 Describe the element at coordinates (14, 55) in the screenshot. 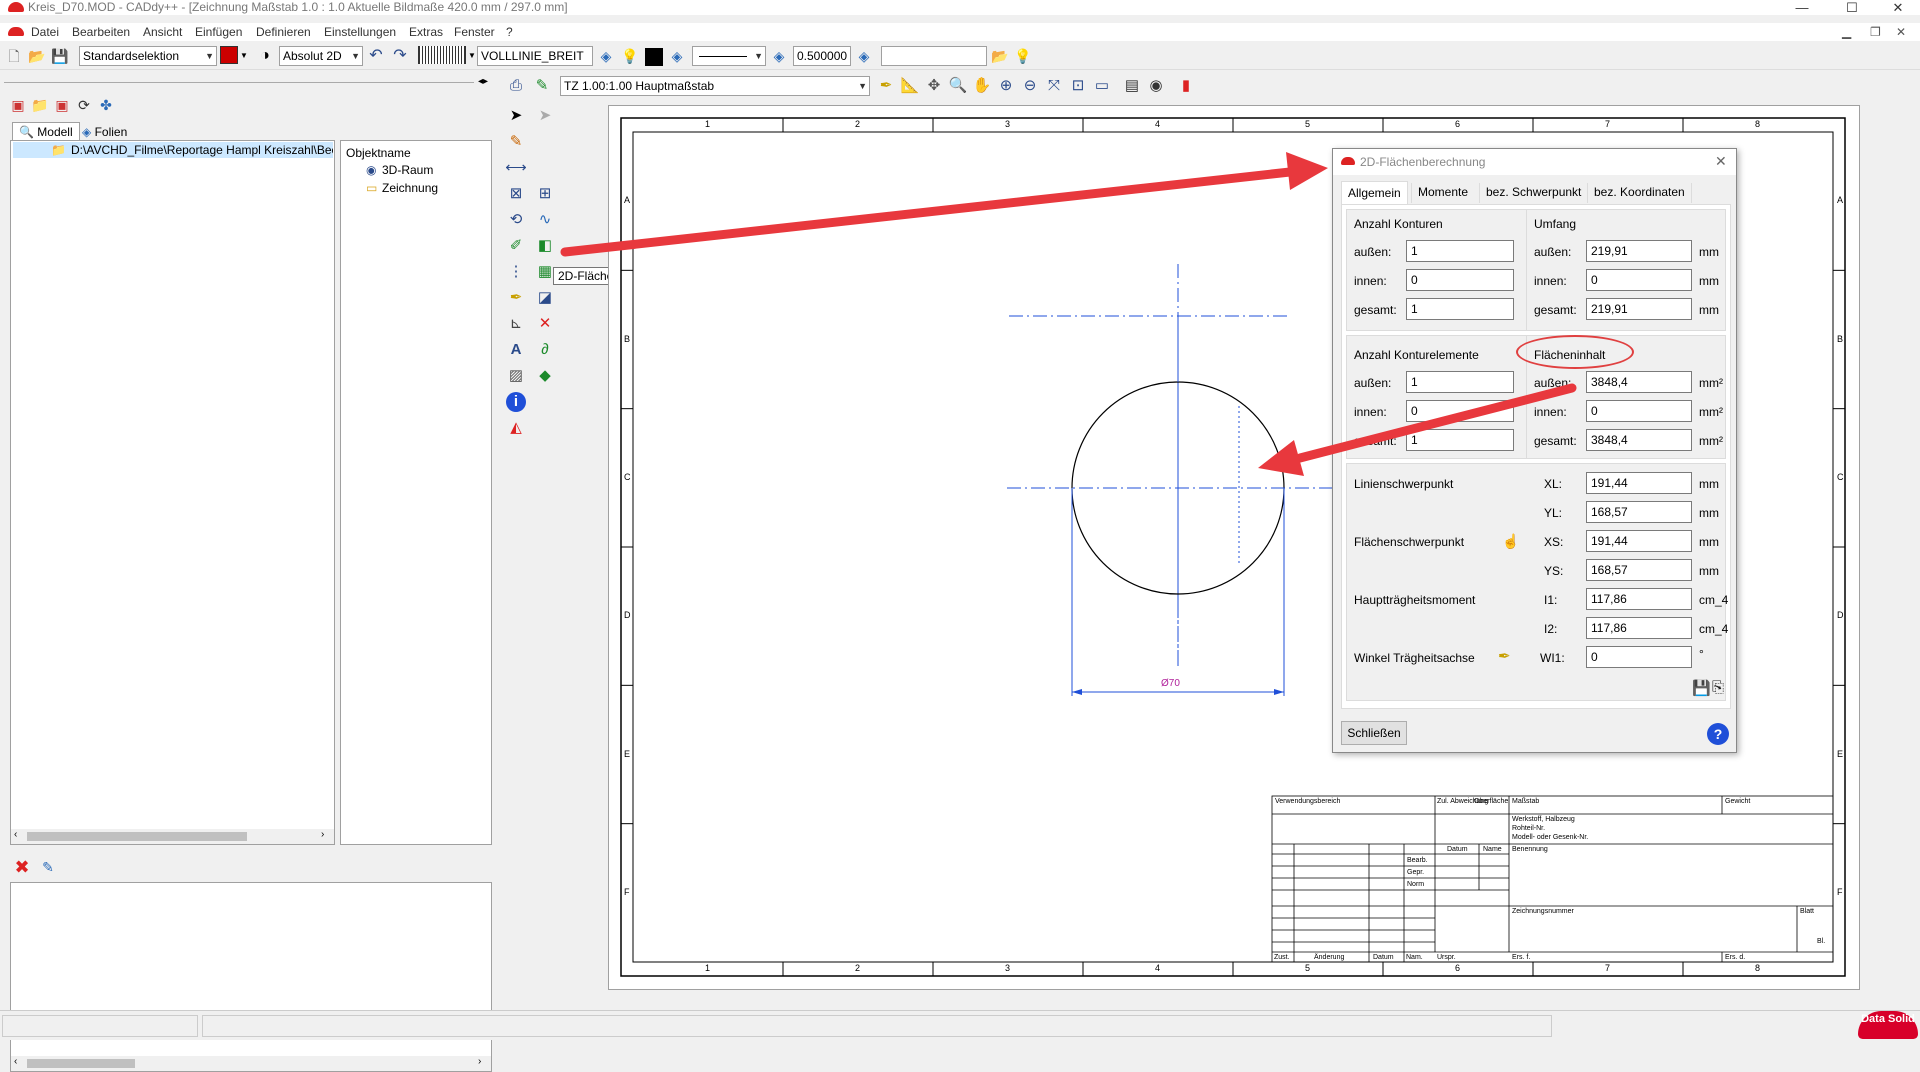

I see `new-file-icon: 🗋` at that location.